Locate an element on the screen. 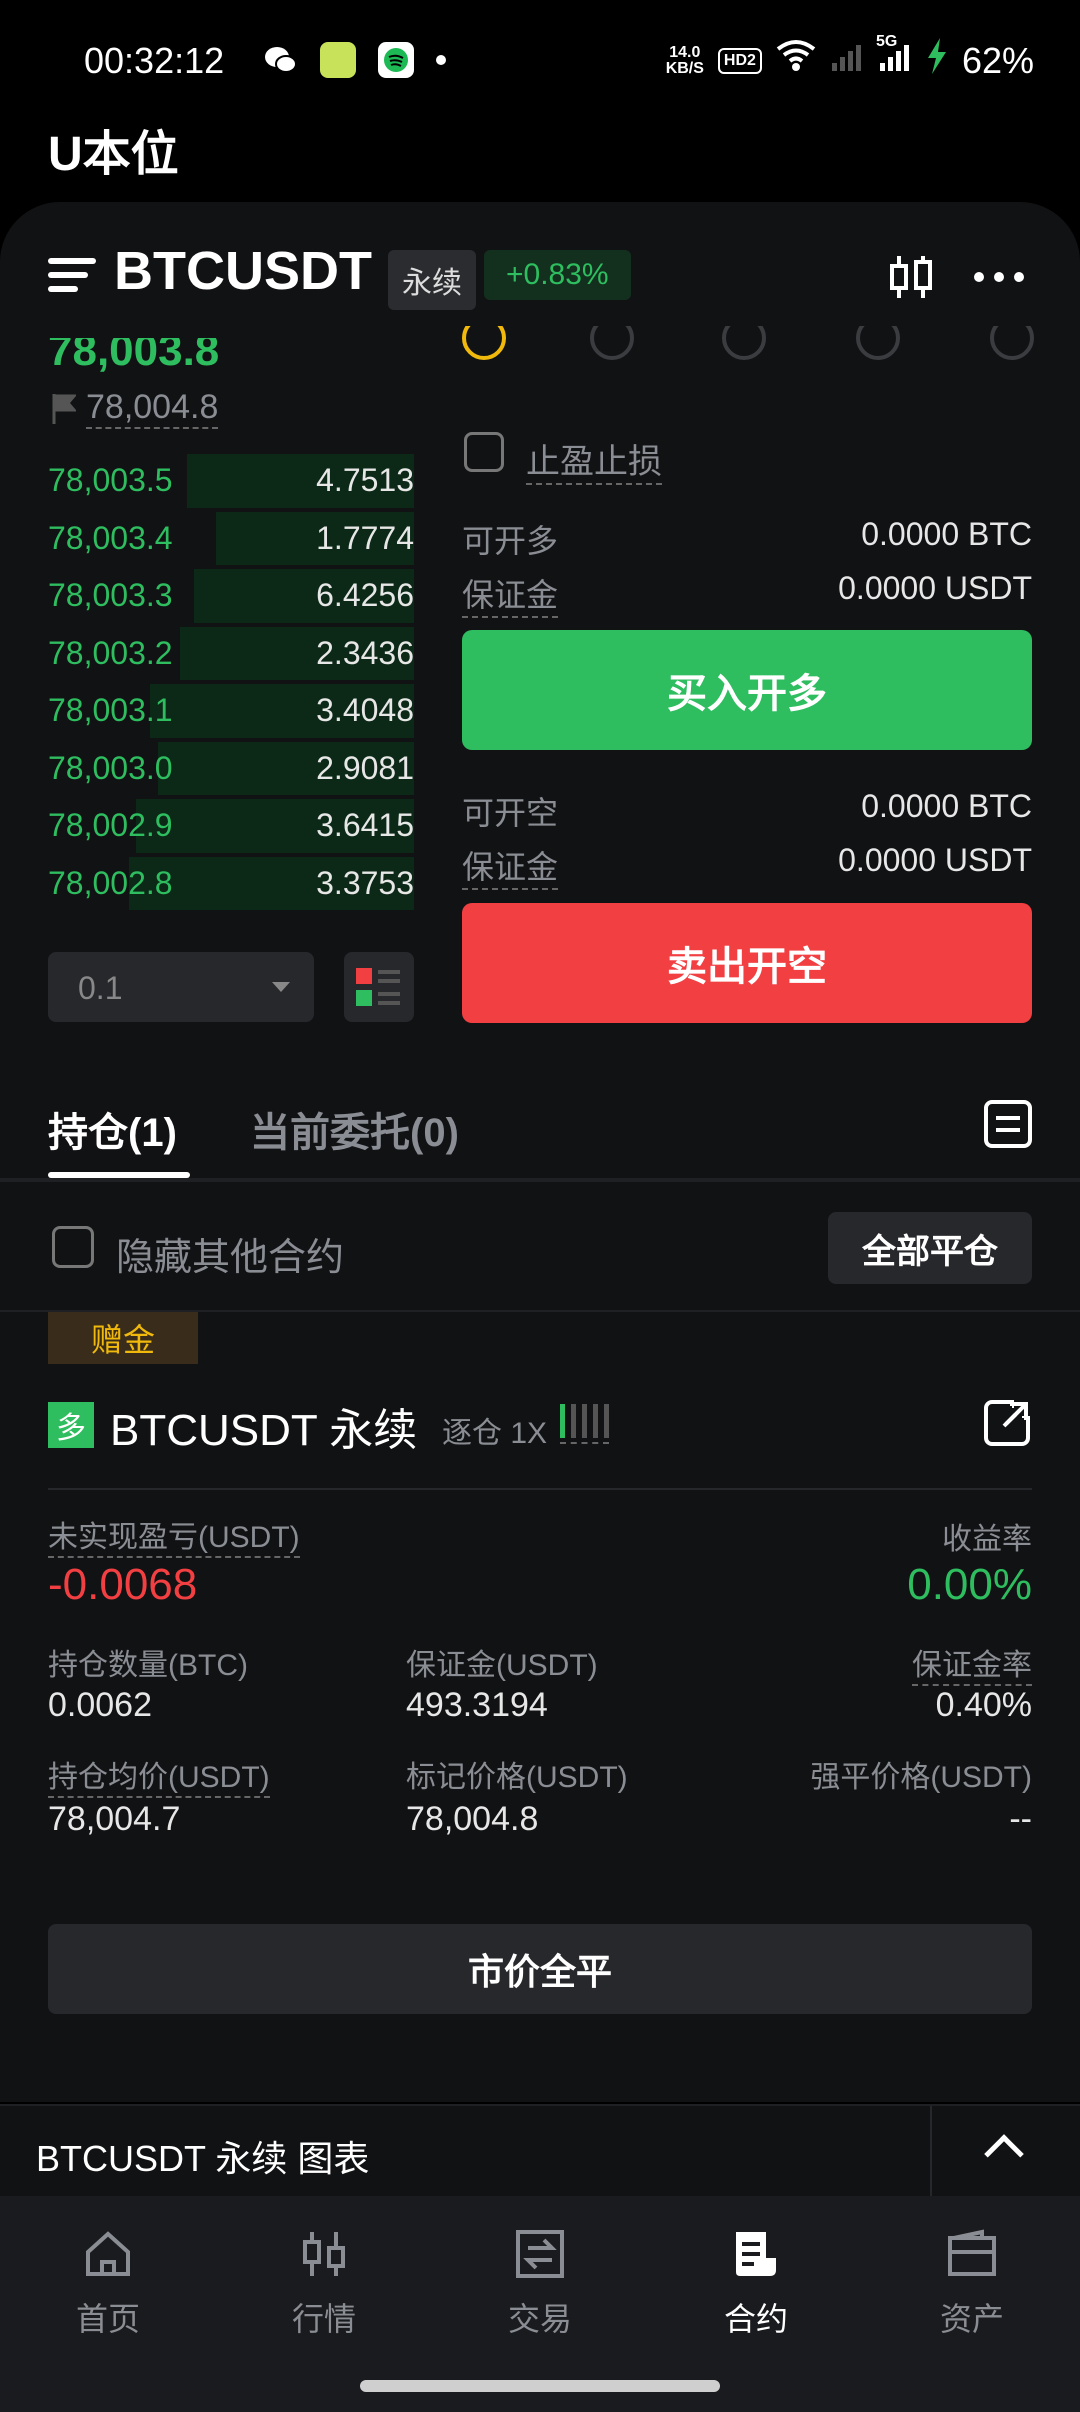  notification-icons is located at coordinates (354, 60).